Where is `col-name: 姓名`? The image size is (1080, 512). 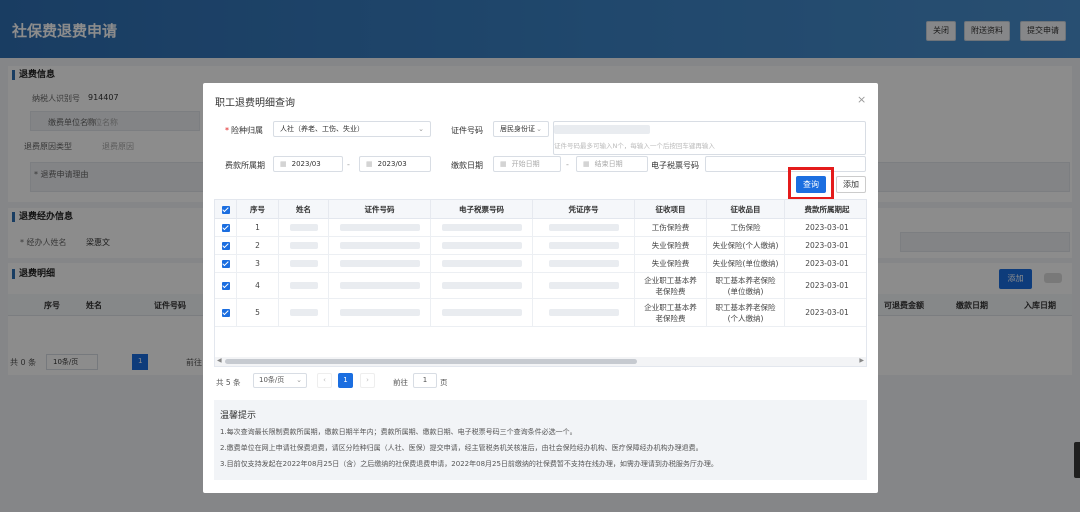 col-name: 姓名 is located at coordinates (304, 209).